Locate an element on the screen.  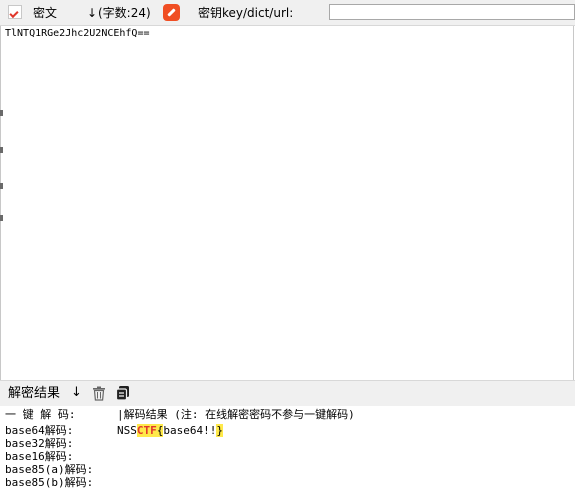
key-input is located at coordinates (452, 12).